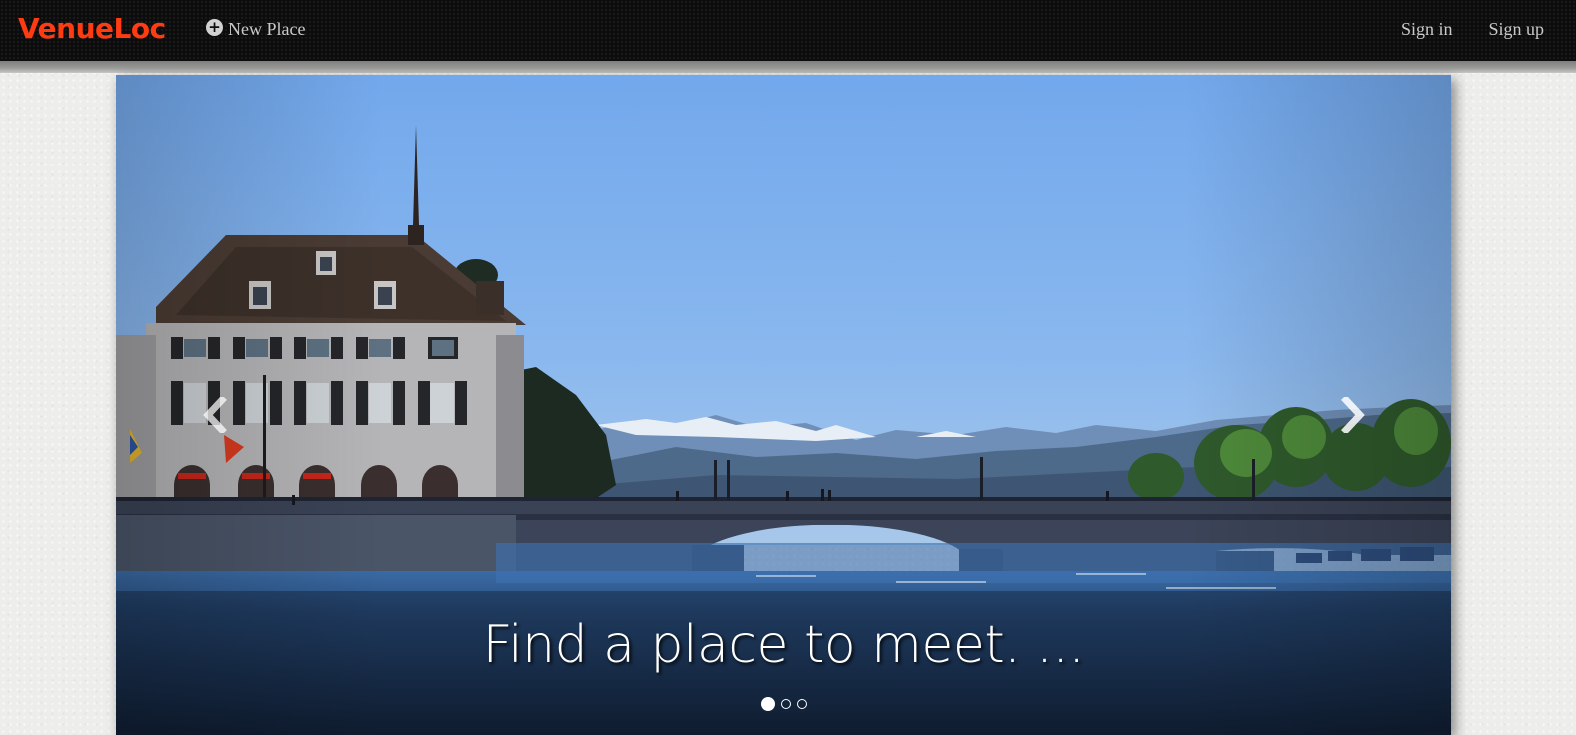  Describe the element at coordinates (1472, 29) in the screenshot. I see `auth-links: Sign in Sign up` at that location.